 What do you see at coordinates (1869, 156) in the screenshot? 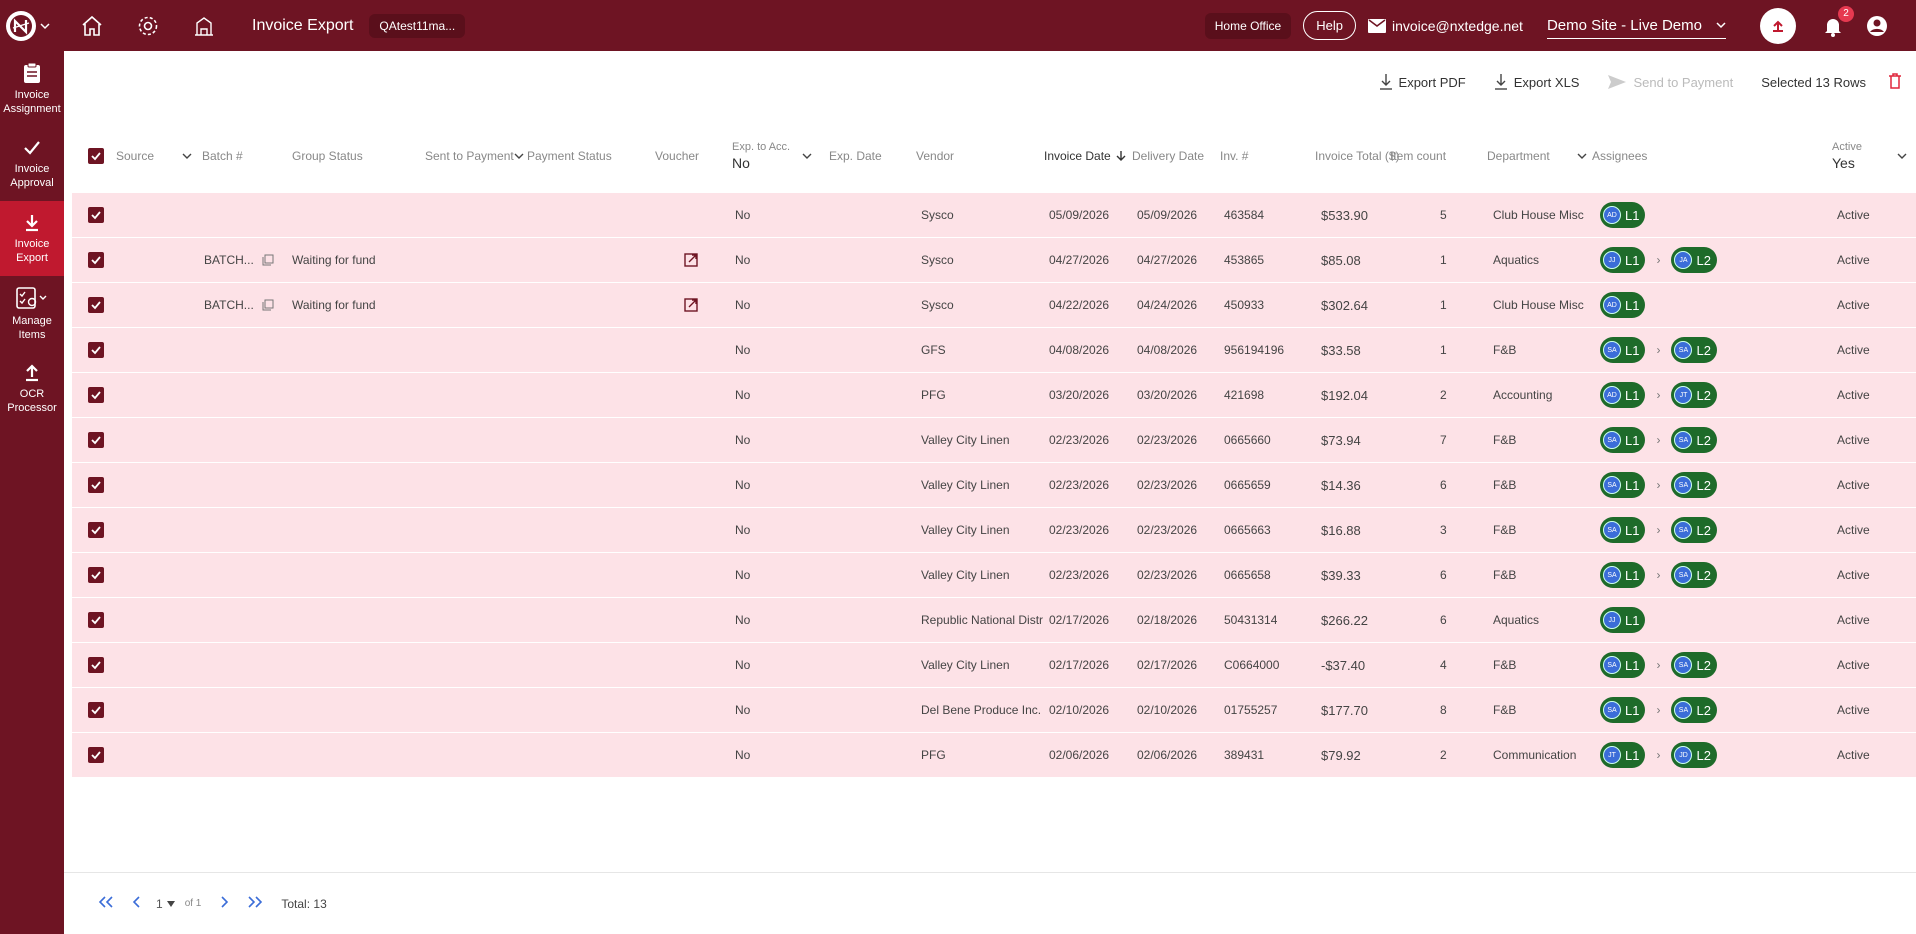
I see `active-filter: Active Yes` at bounding box center [1869, 156].